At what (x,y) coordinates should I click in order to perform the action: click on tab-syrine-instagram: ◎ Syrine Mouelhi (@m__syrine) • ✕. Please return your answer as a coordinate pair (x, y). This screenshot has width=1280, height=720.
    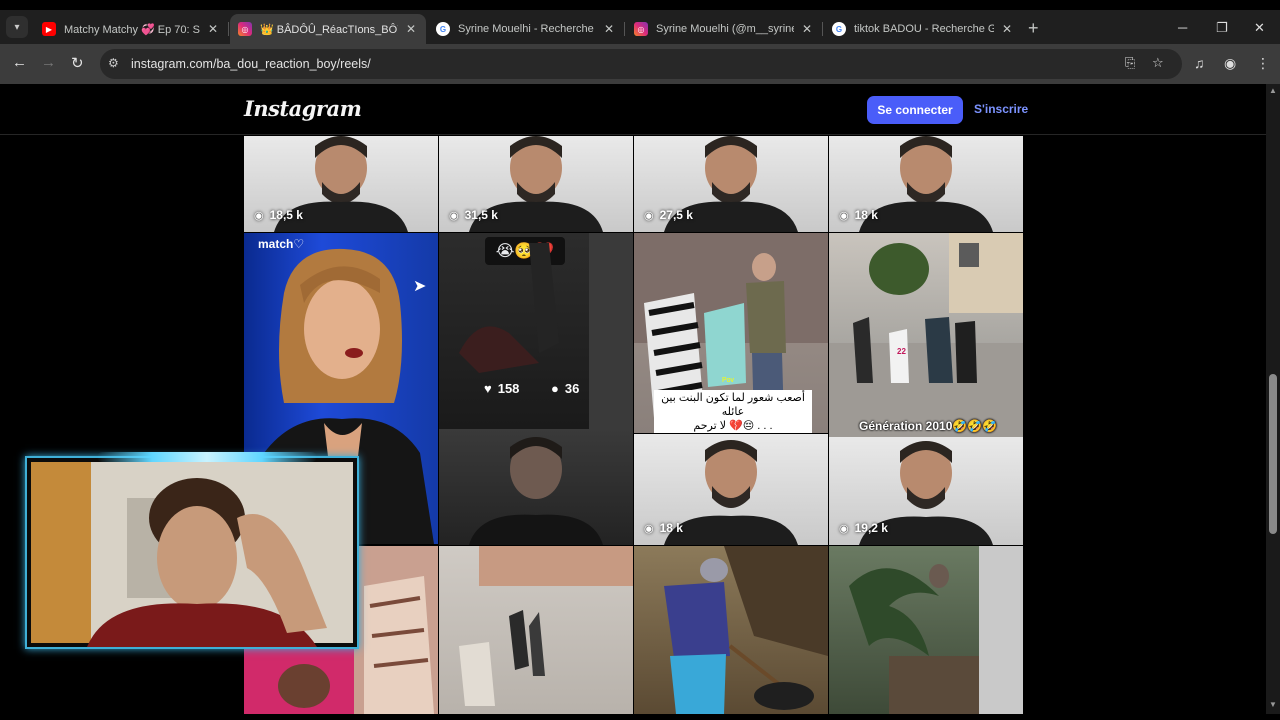
    Looking at the image, I should click on (724, 29).